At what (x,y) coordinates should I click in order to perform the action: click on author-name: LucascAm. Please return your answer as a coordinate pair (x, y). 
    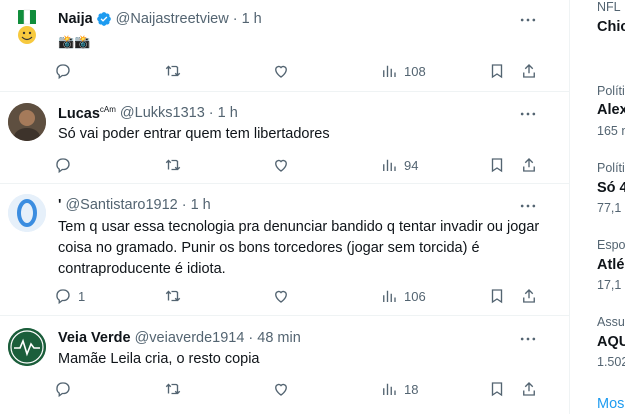
    Looking at the image, I should click on (87, 113).